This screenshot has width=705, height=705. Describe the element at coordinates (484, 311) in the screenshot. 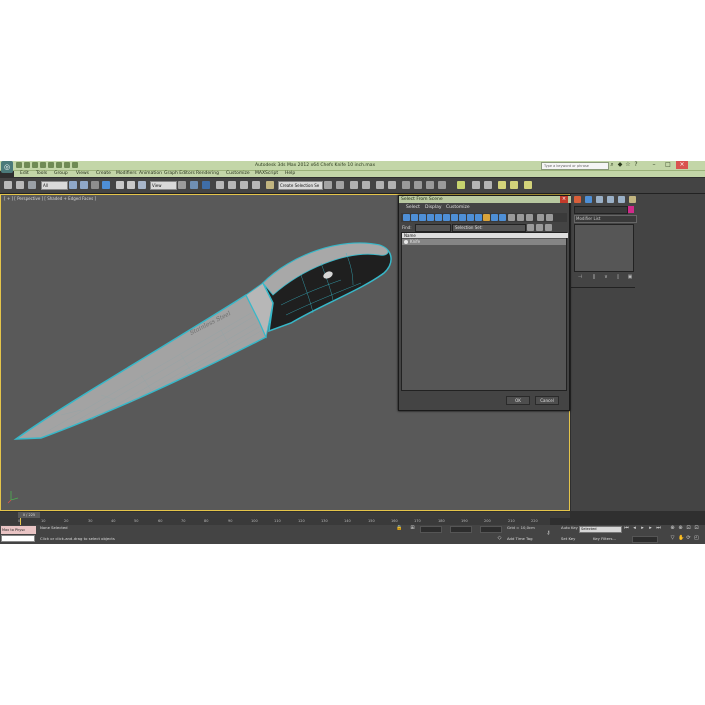

I see `scene-object-list: Name Knife` at that location.